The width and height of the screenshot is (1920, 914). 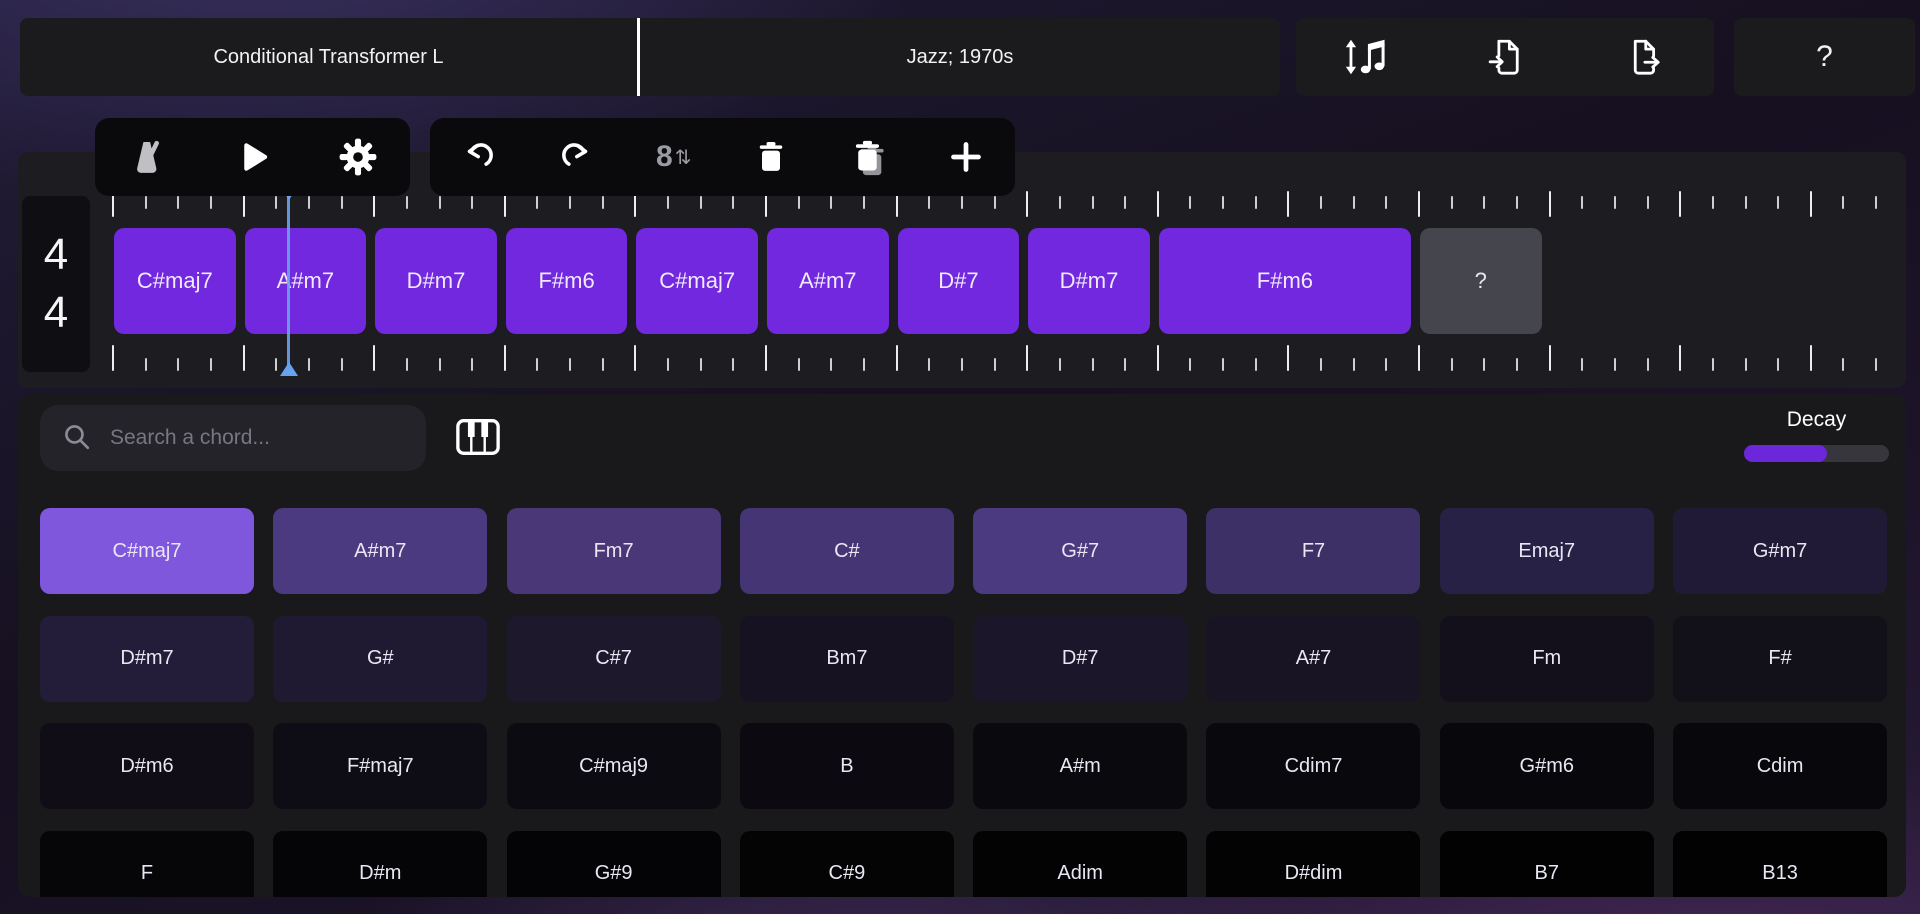 What do you see at coordinates (576, 157) in the screenshot?
I see `redo-button` at bounding box center [576, 157].